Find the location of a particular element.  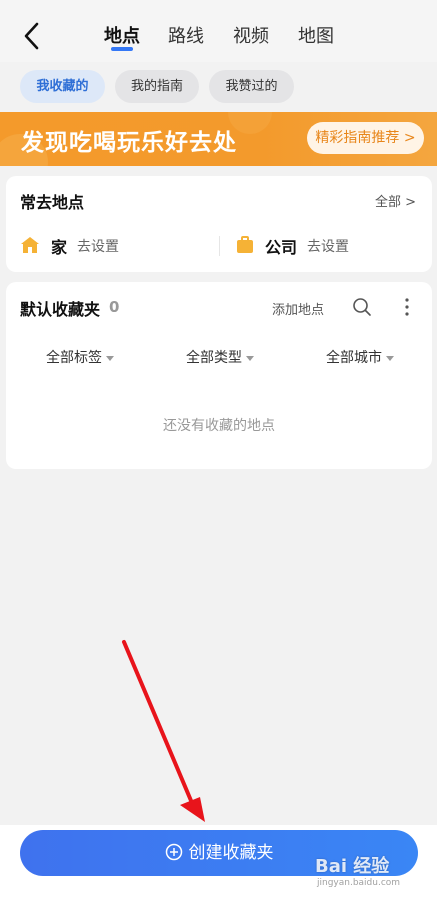

banner-title: 发现吃喝玩乐好去处 is located at coordinates (129, 143).